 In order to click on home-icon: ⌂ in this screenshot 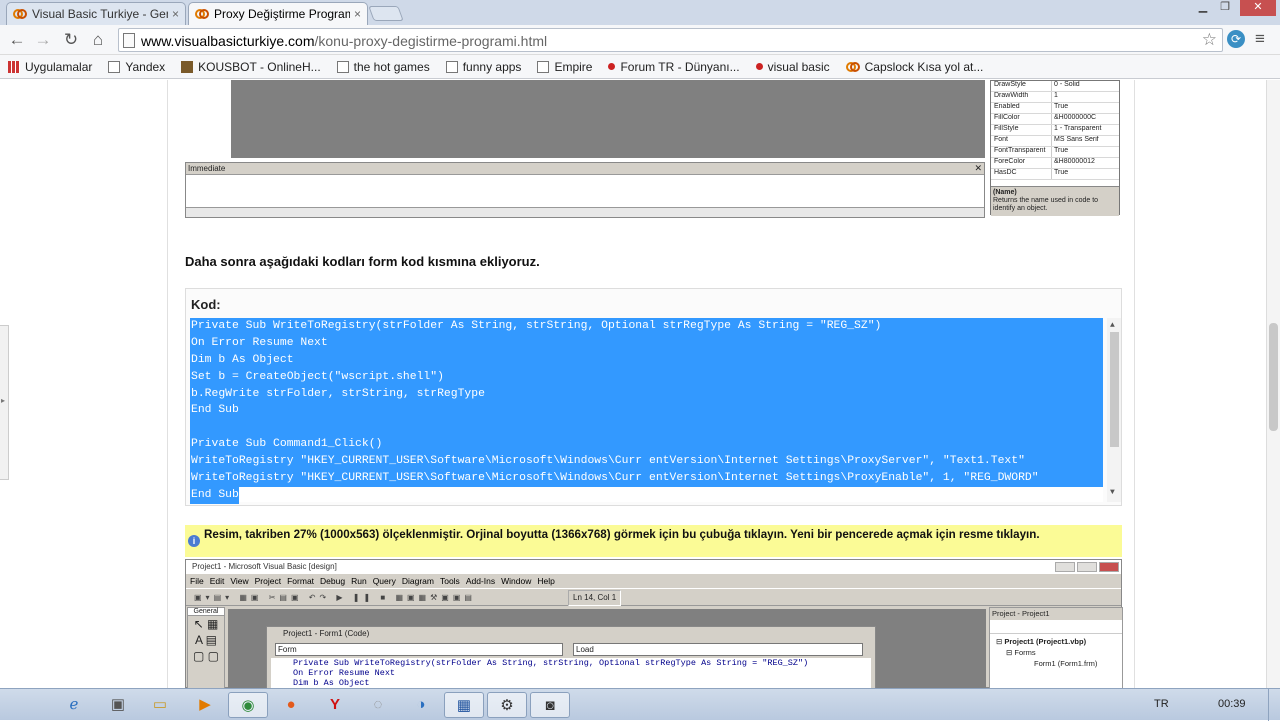, I will do `click(98, 40)`.